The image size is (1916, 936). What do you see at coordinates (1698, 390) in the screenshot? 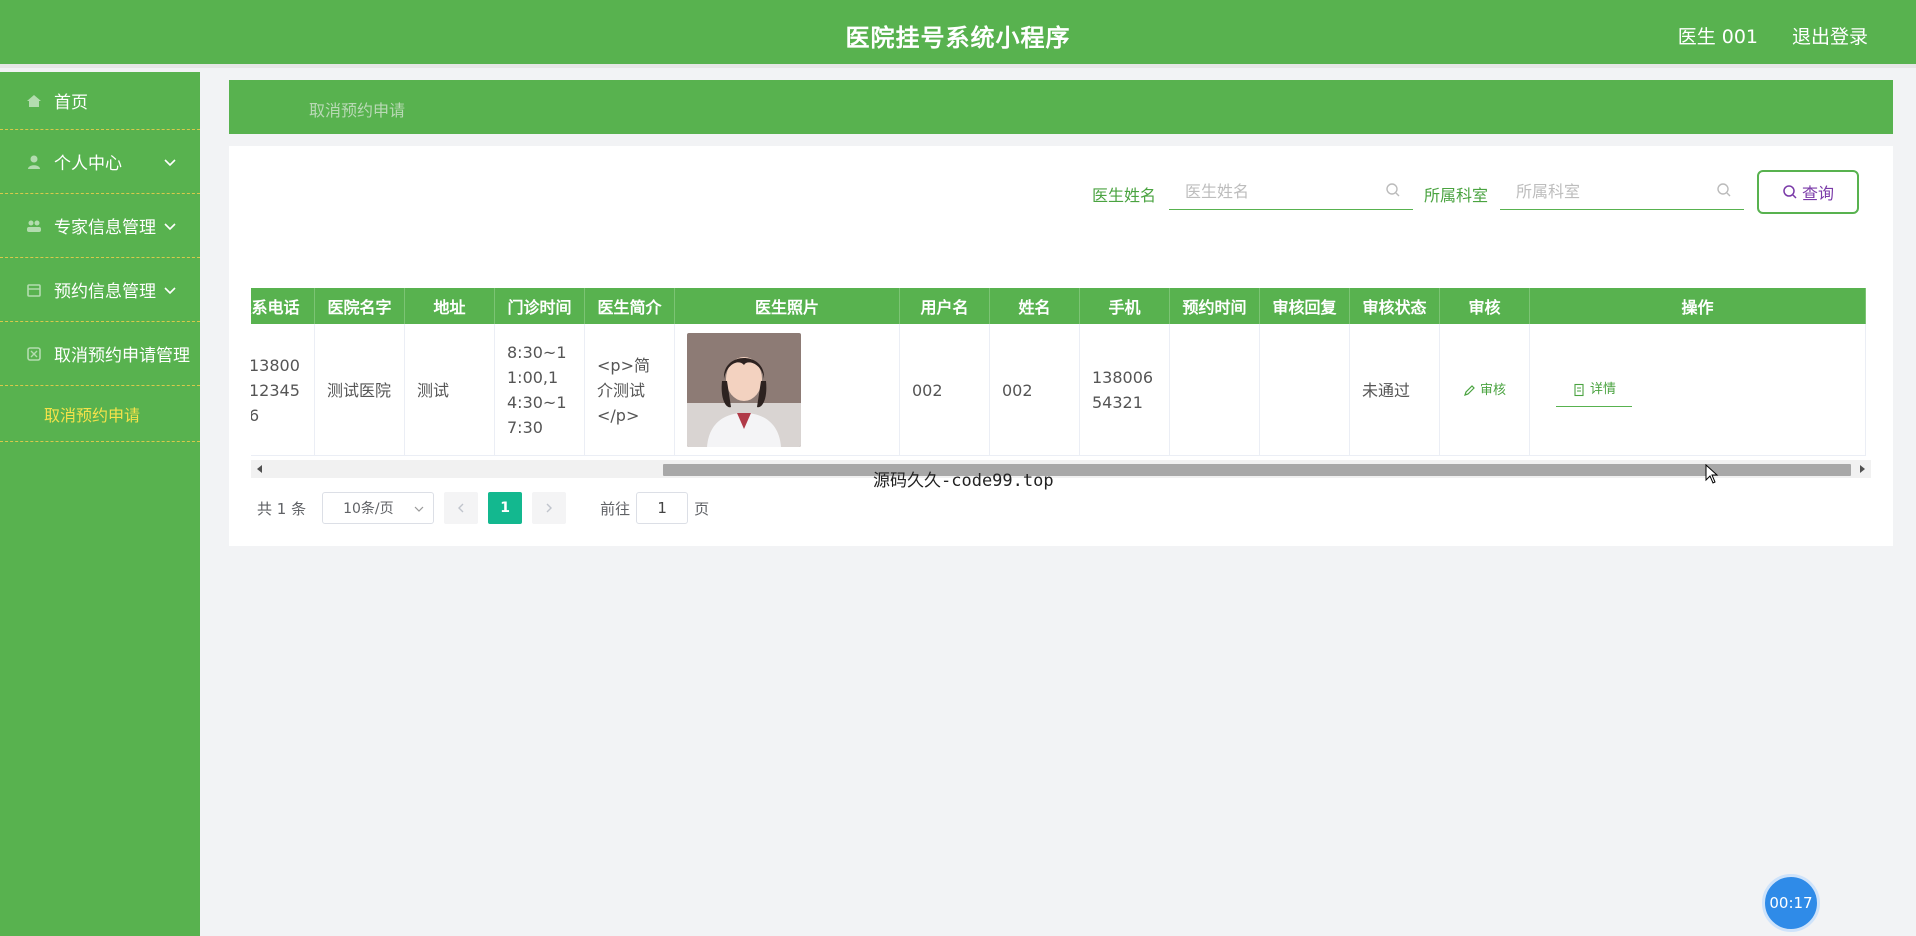
I see `cell-actions: 详情` at bounding box center [1698, 390].